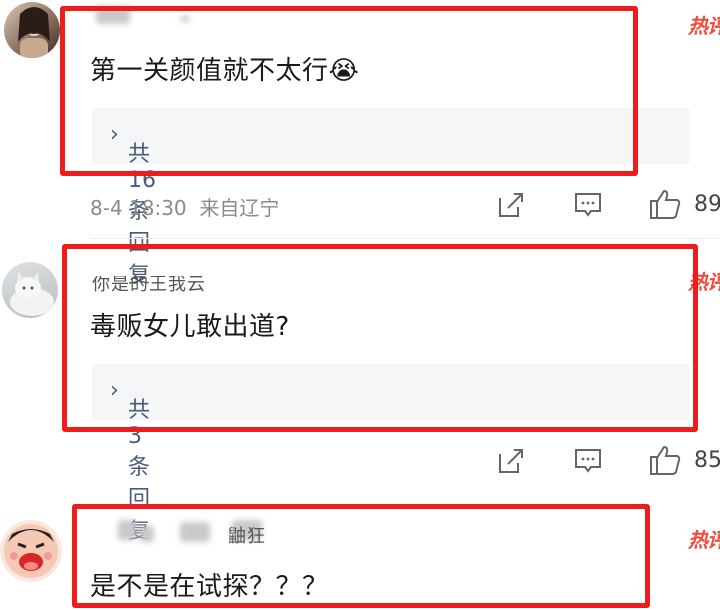  I want to click on comment-location: 来自辽宁, so click(239, 208).